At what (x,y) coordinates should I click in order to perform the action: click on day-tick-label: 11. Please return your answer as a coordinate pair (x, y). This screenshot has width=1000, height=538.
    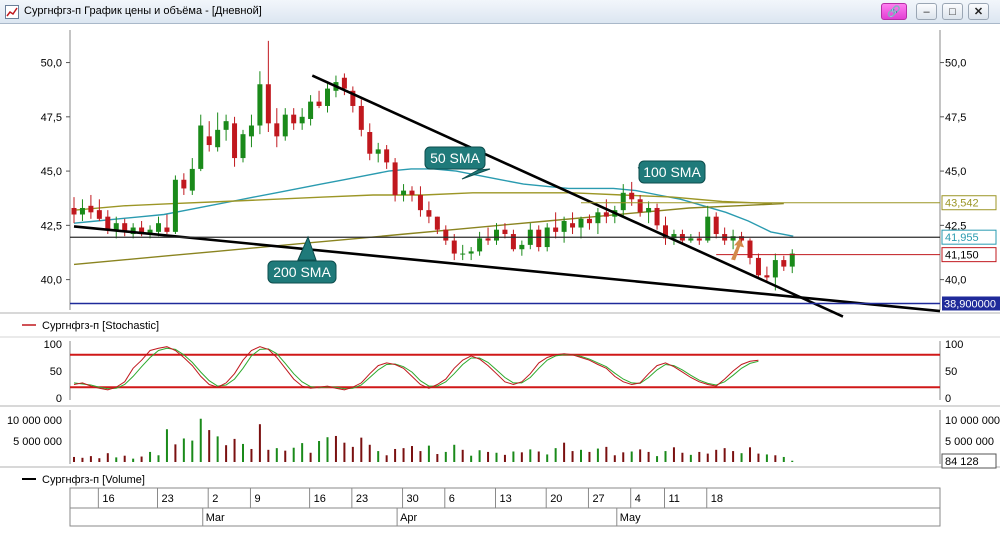
    Looking at the image, I should click on (674, 499).